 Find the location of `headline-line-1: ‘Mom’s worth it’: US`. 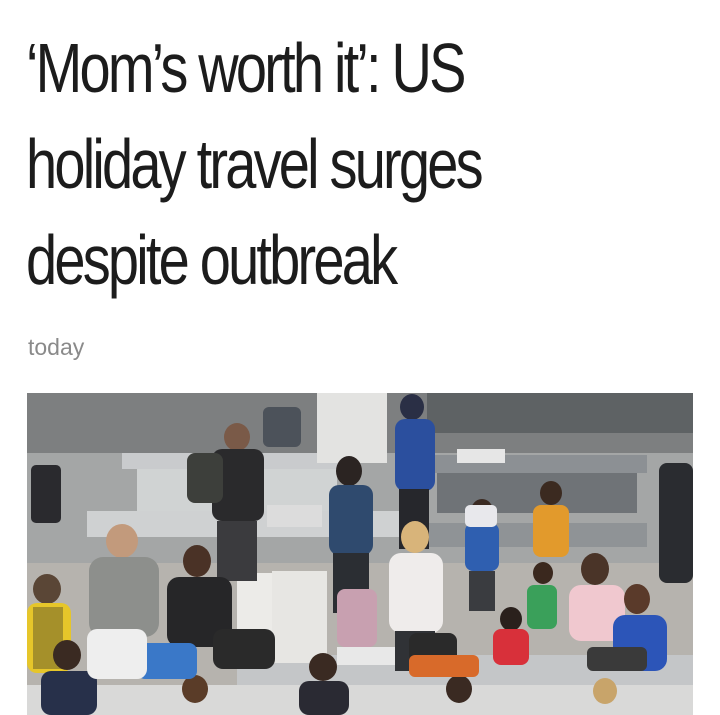

headline-line-1: ‘Mom’s worth it’: US is located at coordinates (246, 68).